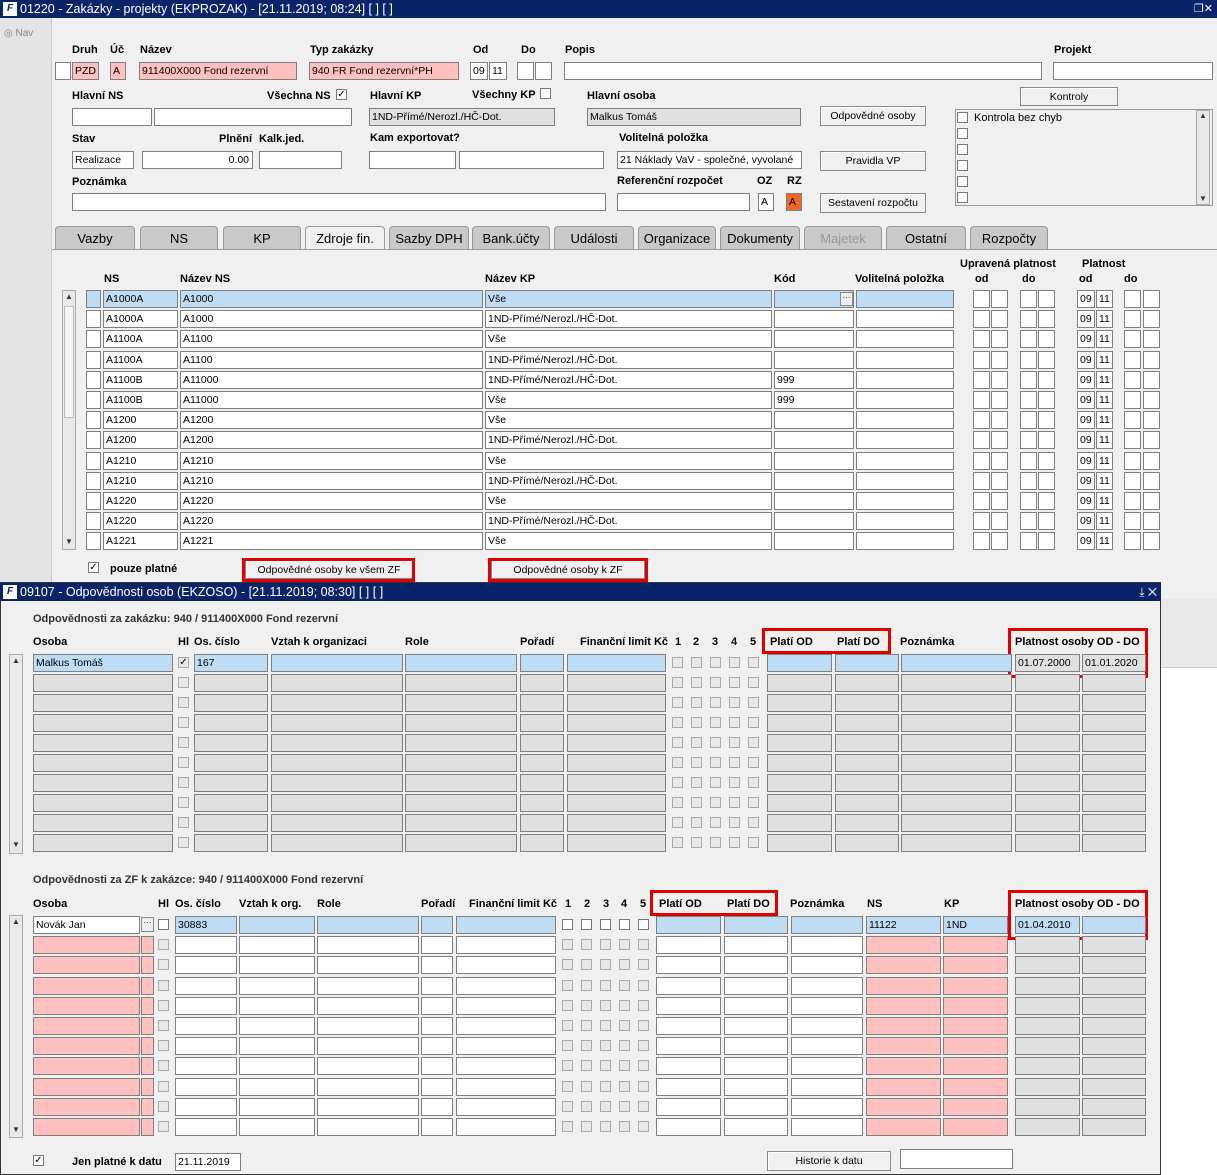 Image resolution: width=1217 pixels, height=1175 pixels. I want to click on kam-field, so click(412, 160).